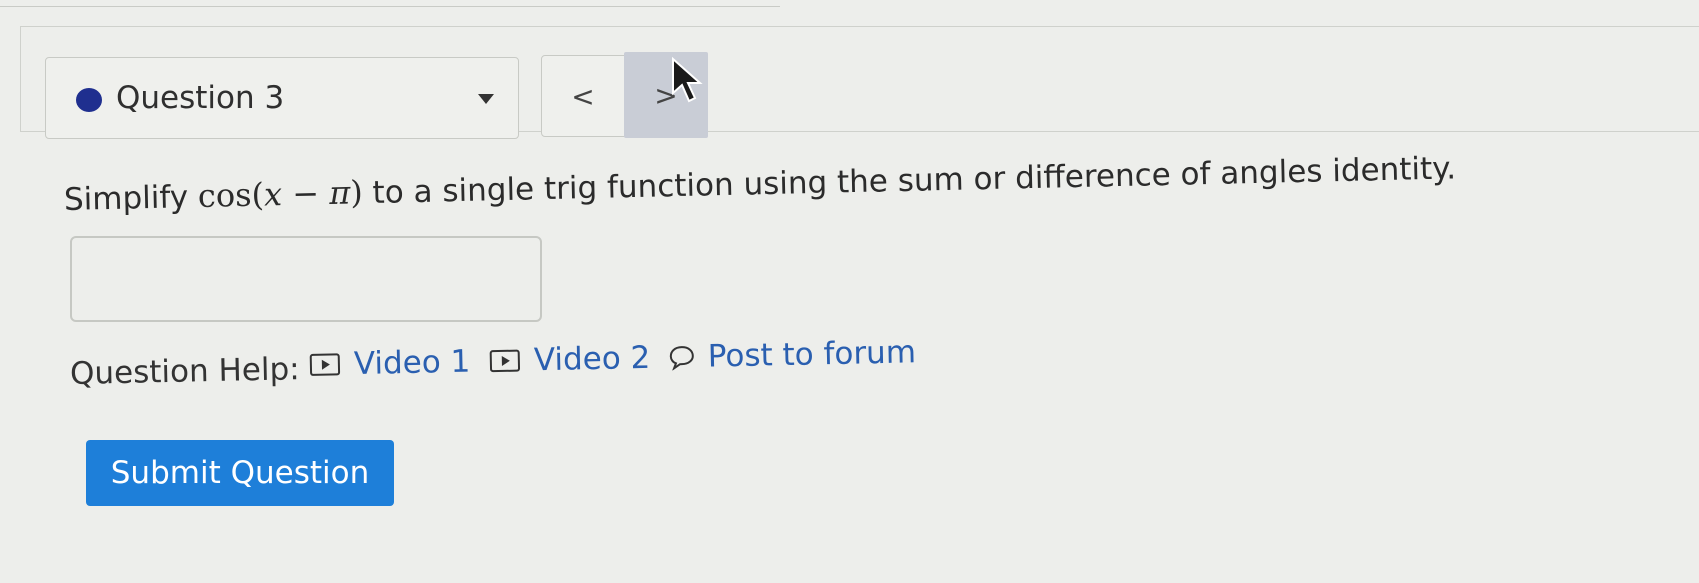 This screenshot has height=583, width=1699. I want to click on question-help-label: Question Help:, so click(184, 371).